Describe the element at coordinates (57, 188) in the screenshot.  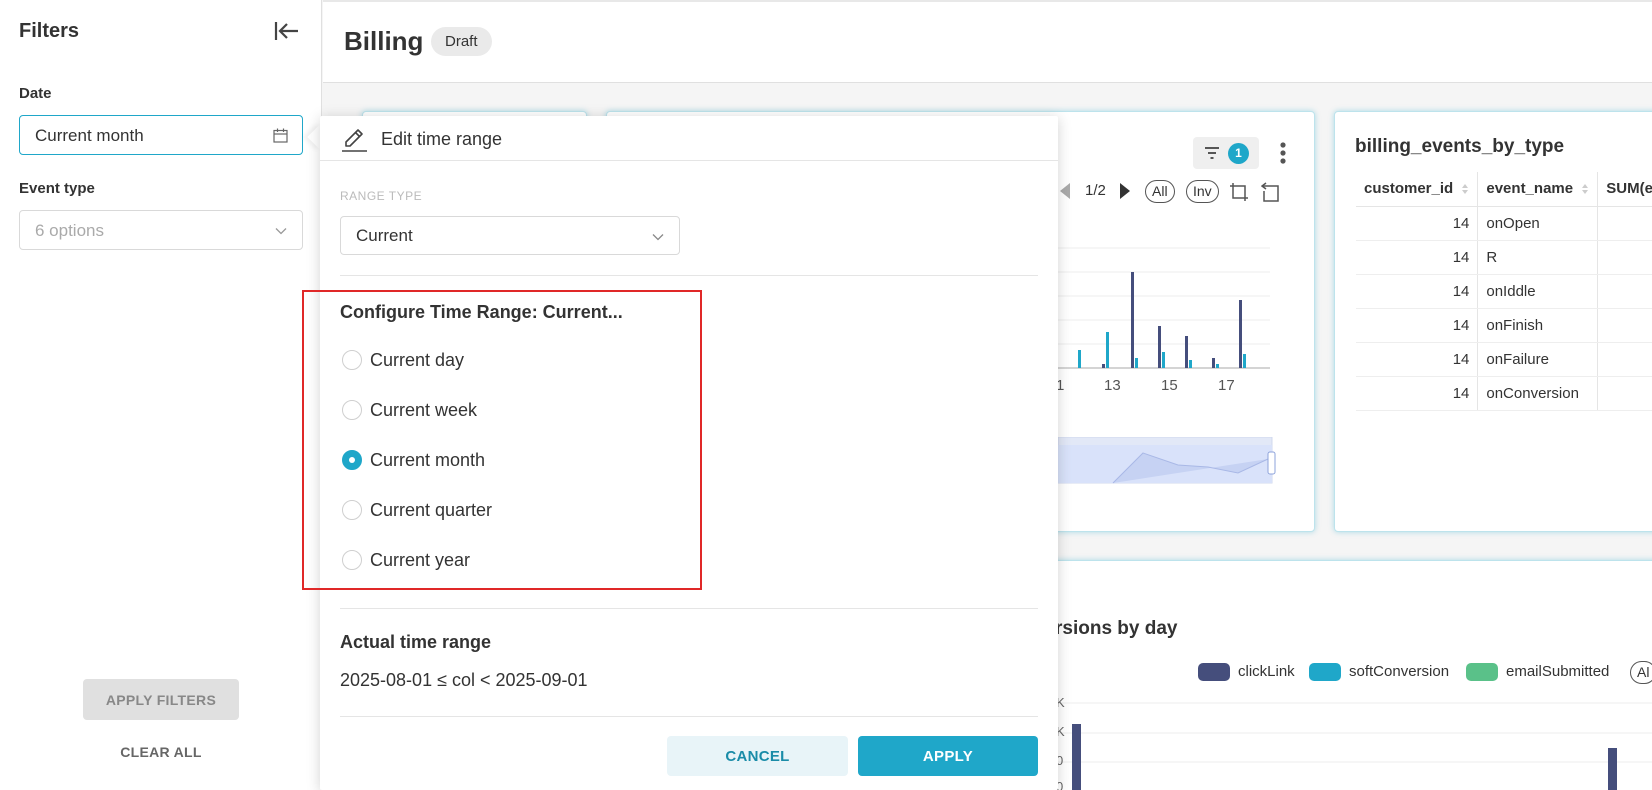
I see `event-type-label: Event type` at that location.